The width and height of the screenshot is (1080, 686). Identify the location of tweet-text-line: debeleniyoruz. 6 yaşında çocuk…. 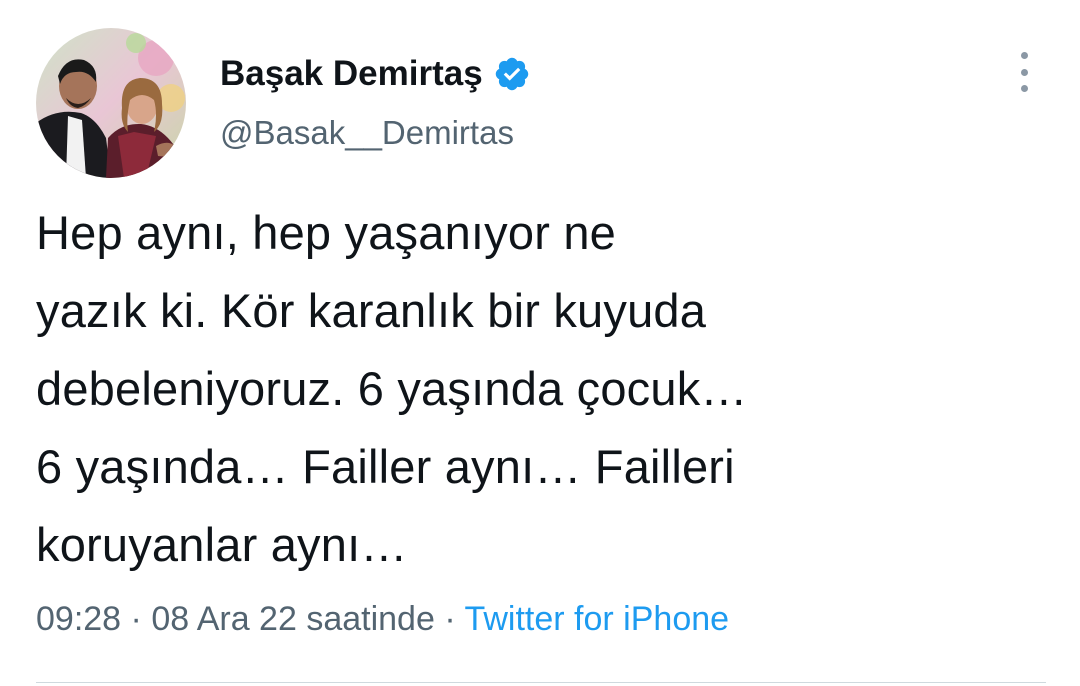
(392, 388).